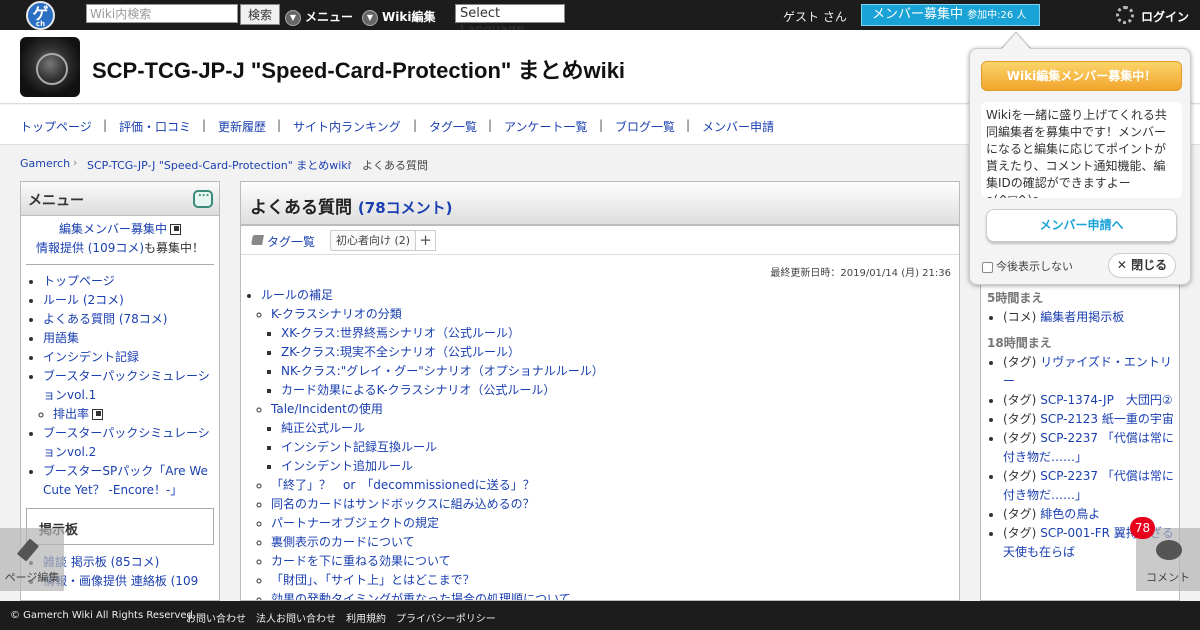 The width and height of the screenshot is (1200, 630). What do you see at coordinates (373, 240) in the screenshot?
I see `tag-chip-beginner: 初心者向け (2)` at bounding box center [373, 240].